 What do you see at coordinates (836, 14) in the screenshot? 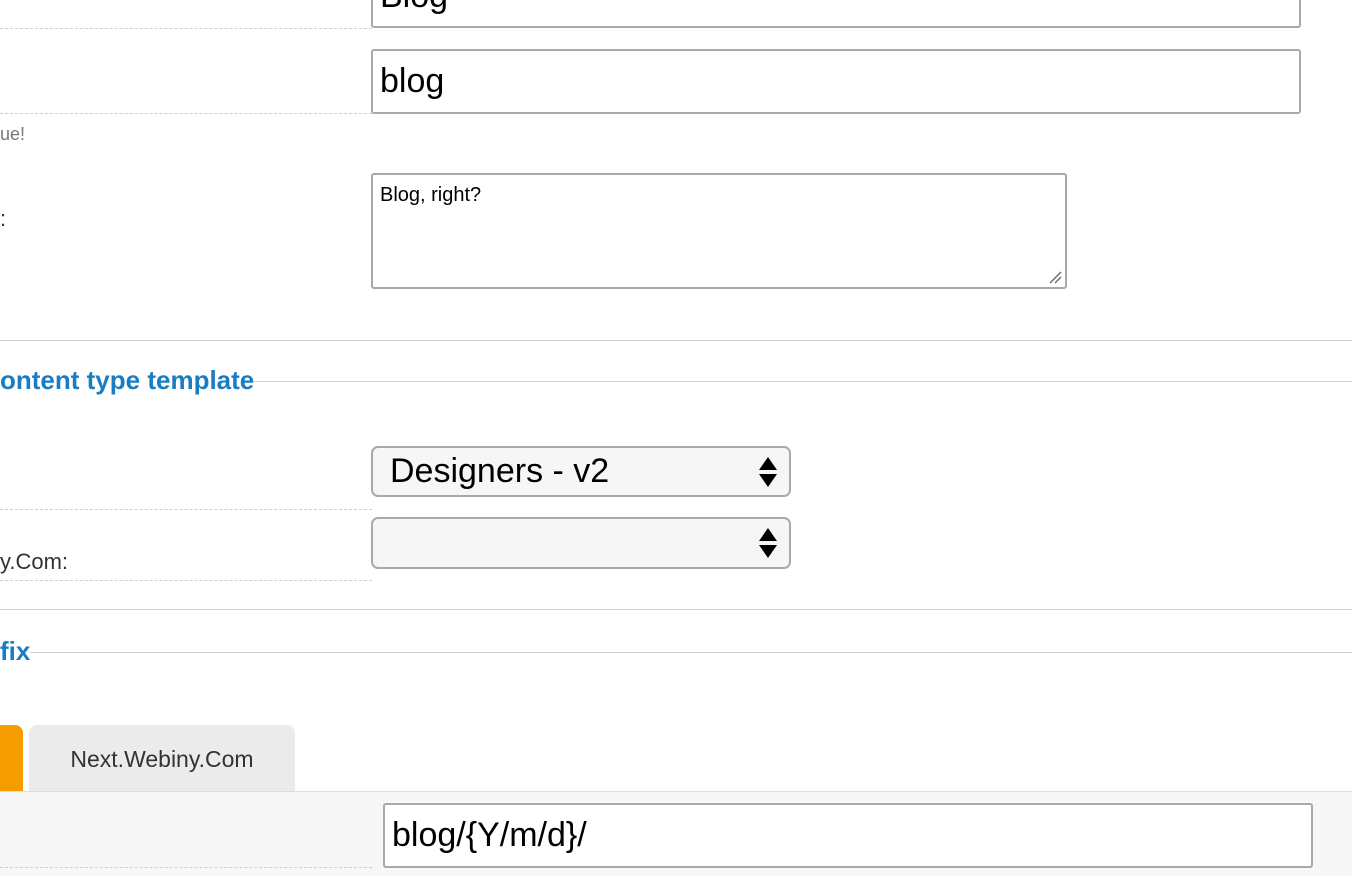
I see `title-input: Blog` at bounding box center [836, 14].